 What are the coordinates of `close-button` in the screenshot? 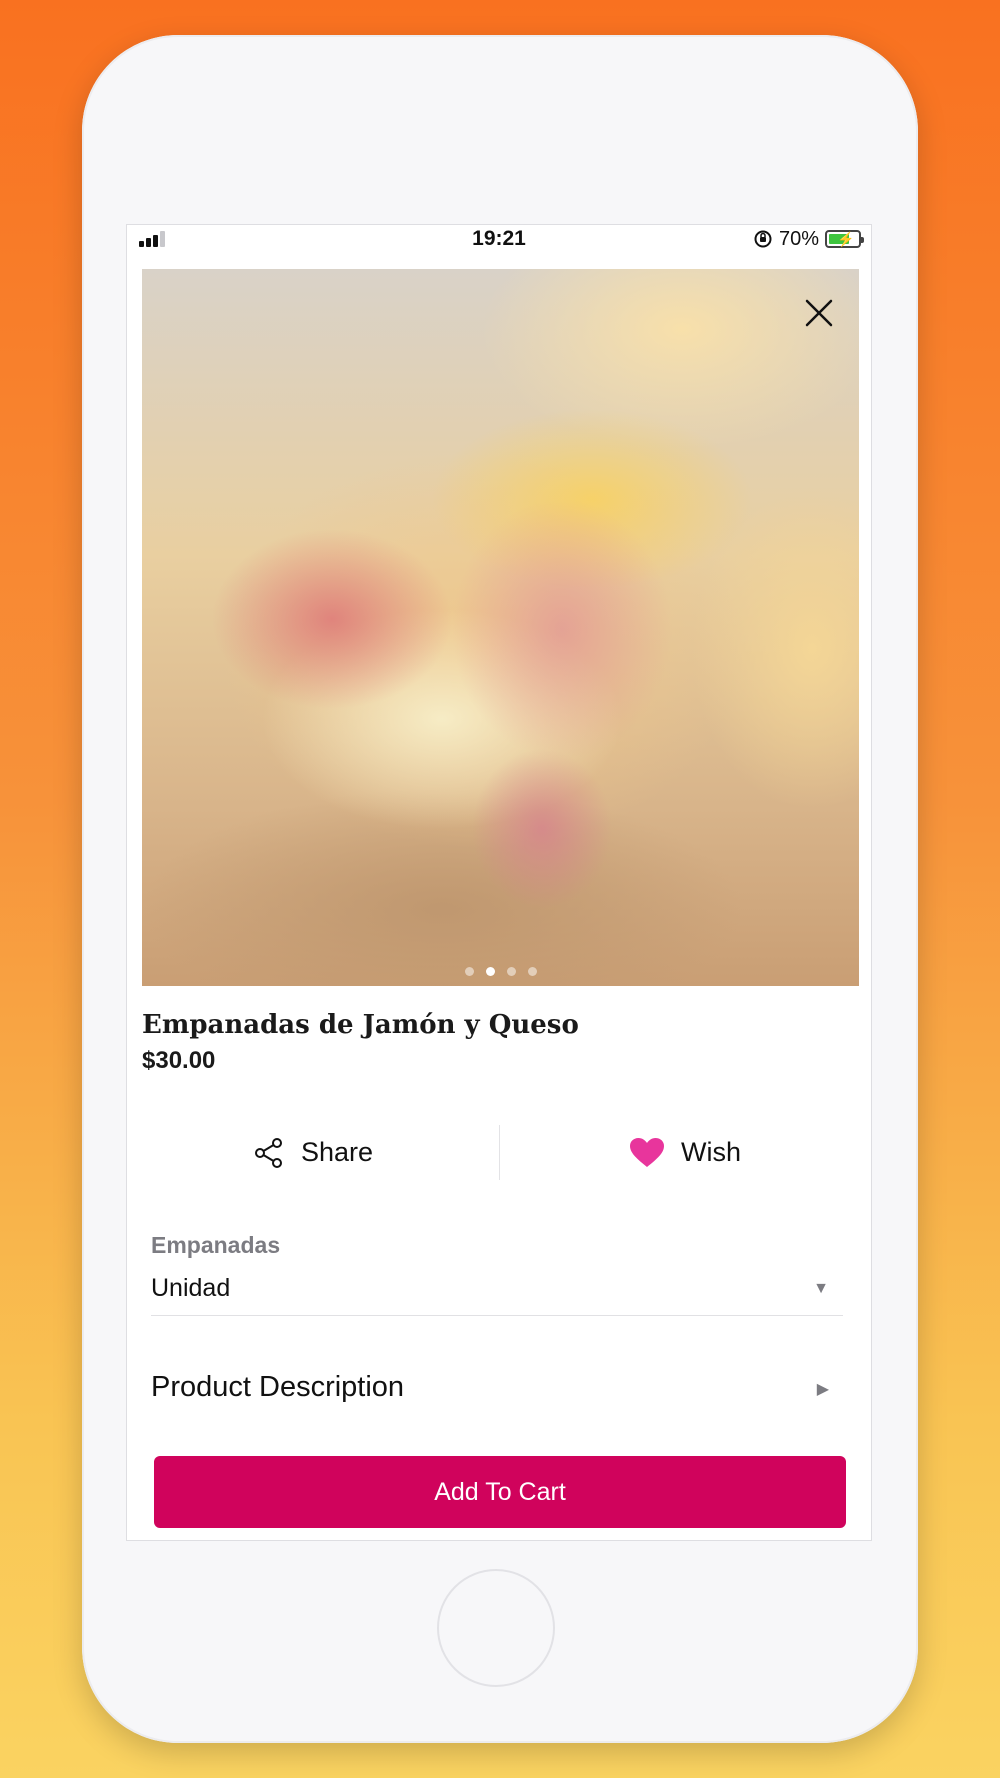 It's located at (819, 313).